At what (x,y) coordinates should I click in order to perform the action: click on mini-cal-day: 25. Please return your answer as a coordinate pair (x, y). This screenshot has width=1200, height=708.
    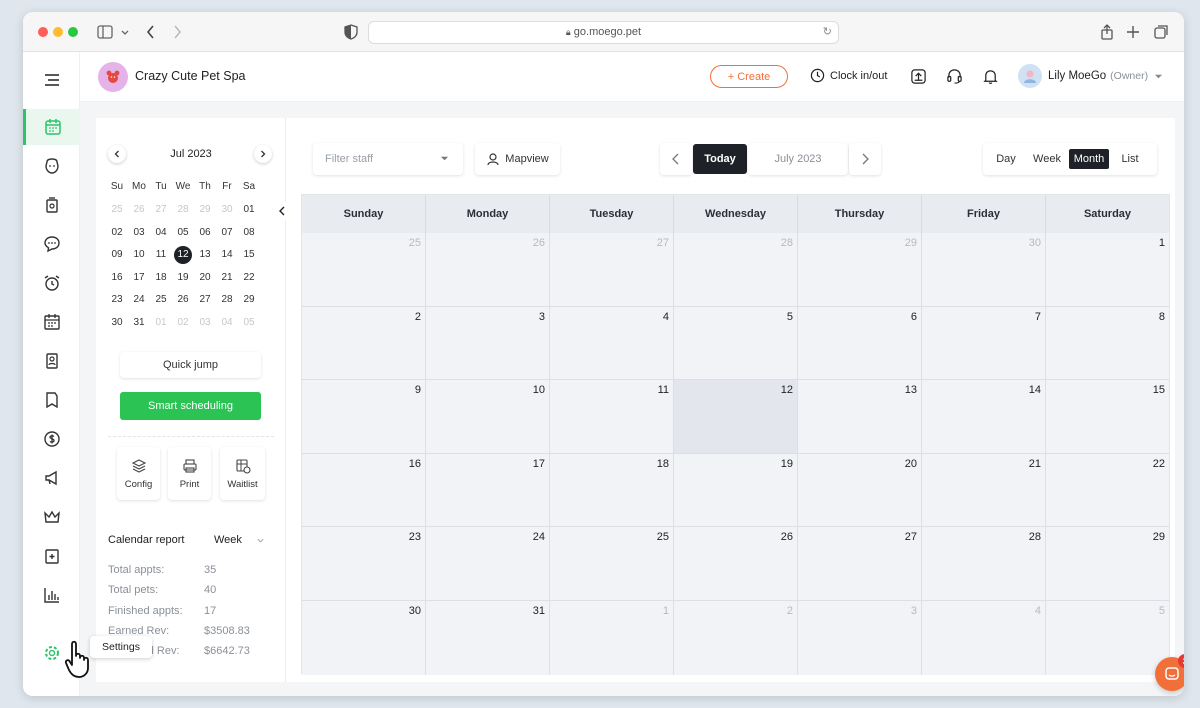
    Looking at the image, I should click on (161, 300).